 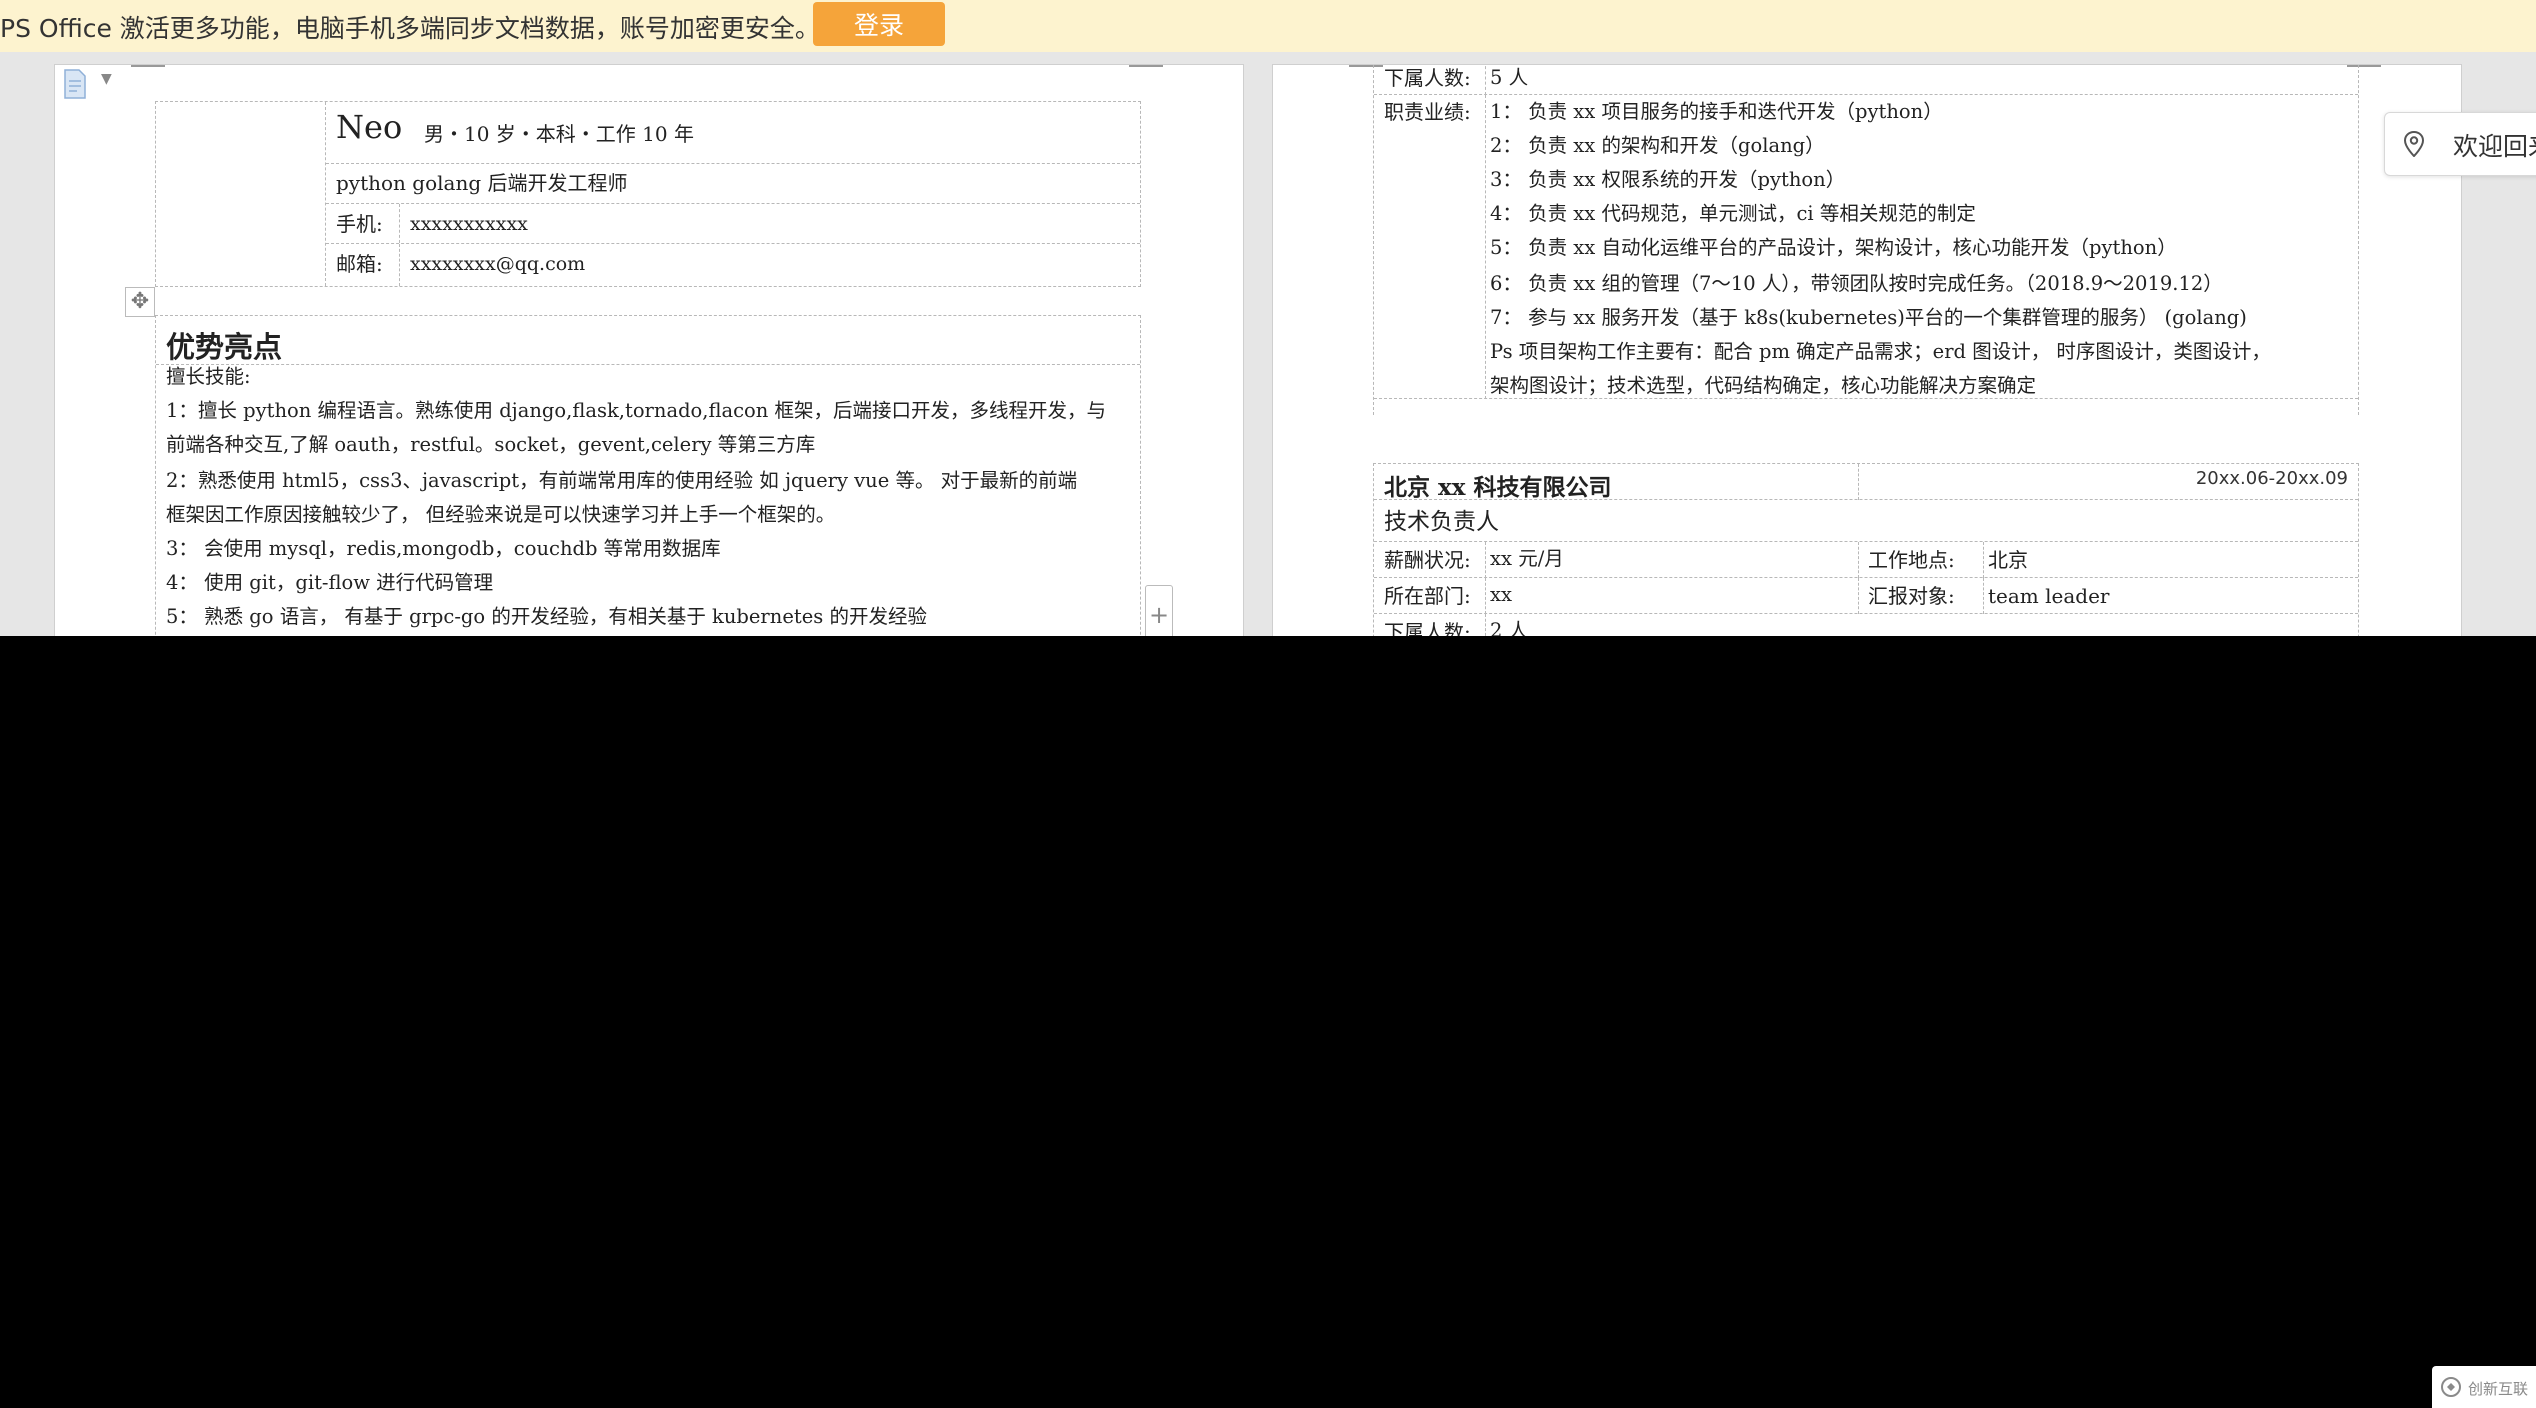 What do you see at coordinates (1866, 482) in the screenshot?
I see `company-row: 北京 xx 科技有限公司 20xx.06-20xx.09` at bounding box center [1866, 482].